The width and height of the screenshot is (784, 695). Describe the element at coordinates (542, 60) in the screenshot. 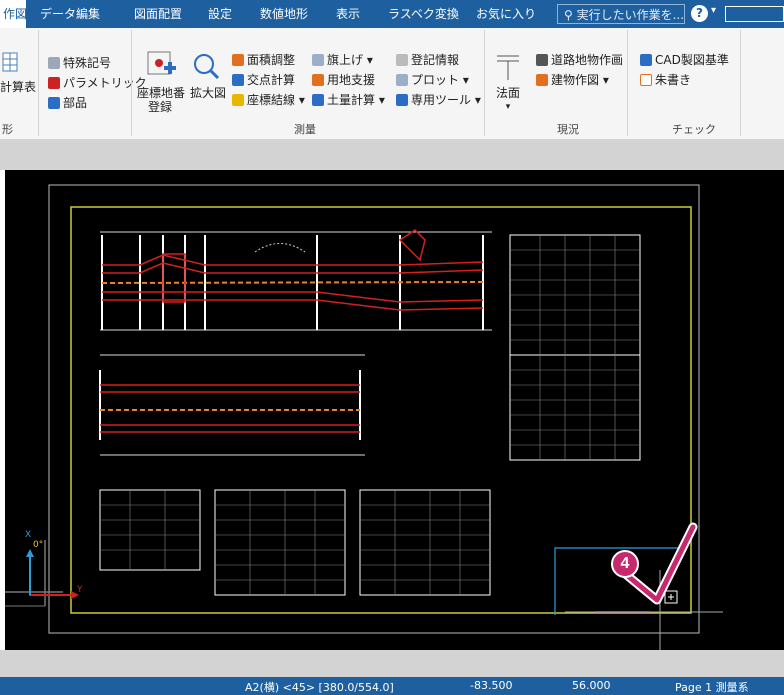

I see `road-icon` at that location.